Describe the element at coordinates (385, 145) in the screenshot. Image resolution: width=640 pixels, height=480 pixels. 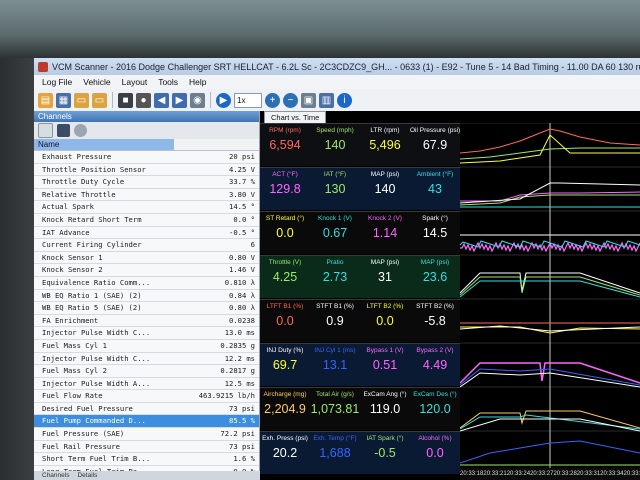
I see `gauge: LTR (rpm) 5,496` at that location.